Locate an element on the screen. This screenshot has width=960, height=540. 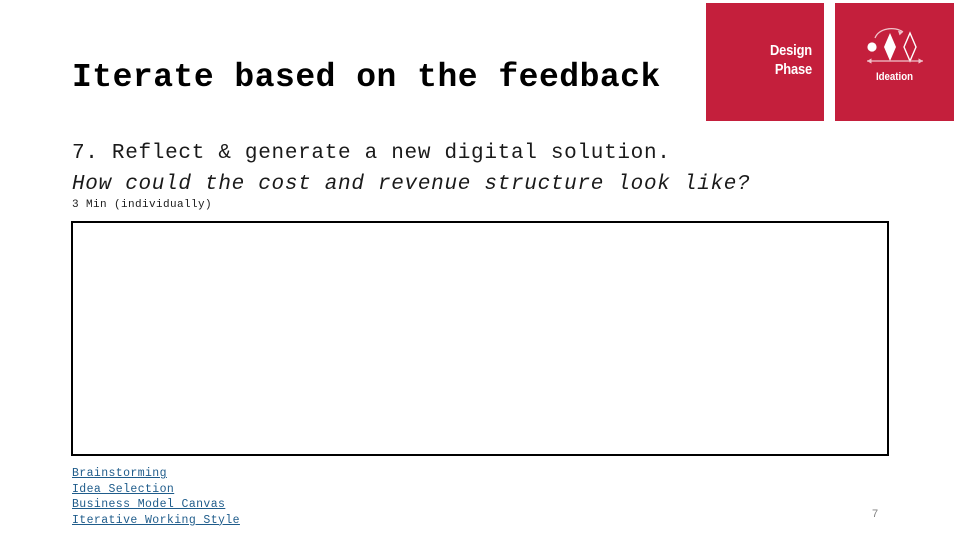
badge-design-phase-label: Design Phase is located at coordinates (770, 60).